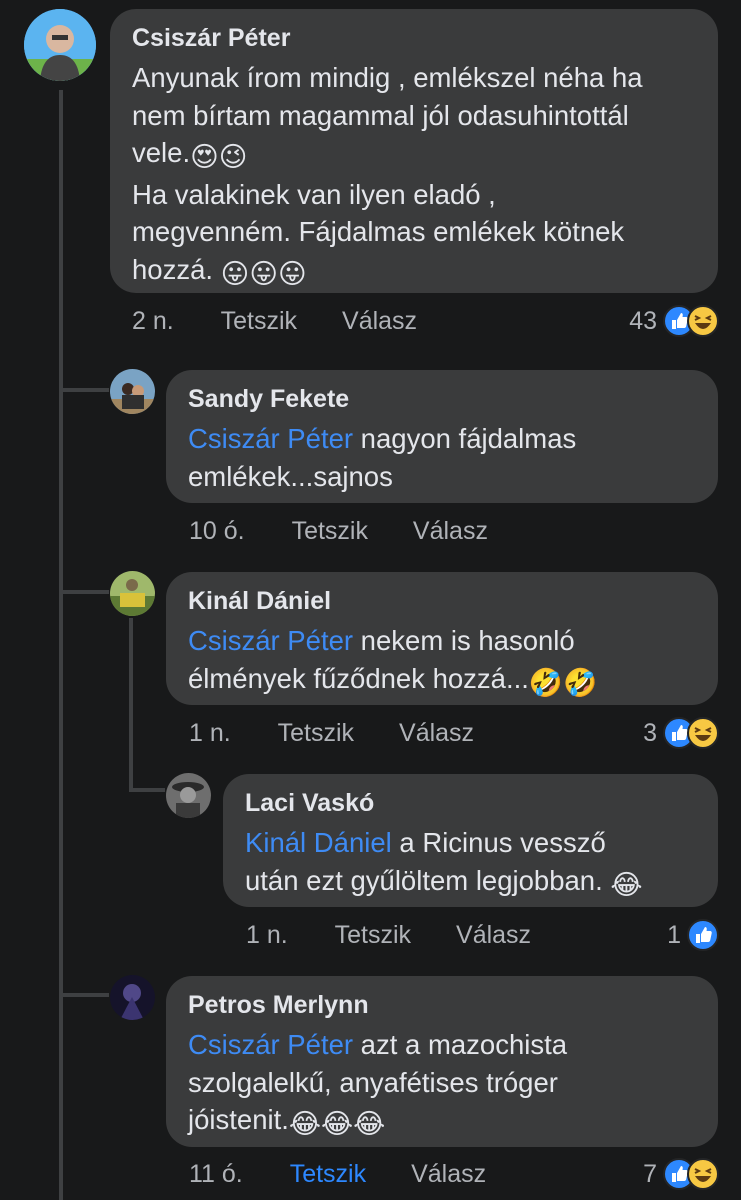  What do you see at coordinates (563, 682) in the screenshot?
I see `emoji-rofl: 🤣🤣` at bounding box center [563, 682].